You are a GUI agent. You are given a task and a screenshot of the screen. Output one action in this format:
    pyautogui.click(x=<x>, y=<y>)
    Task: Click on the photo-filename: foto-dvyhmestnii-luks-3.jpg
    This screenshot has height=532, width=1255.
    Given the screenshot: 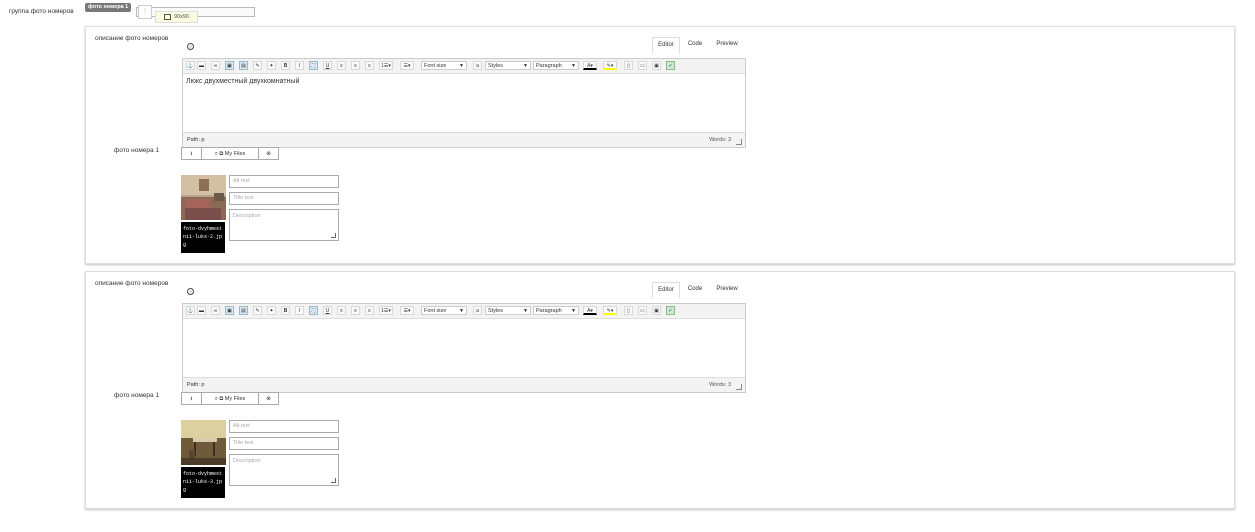 What is the action you would take?
    pyautogui.click(x=203, y=482)
    